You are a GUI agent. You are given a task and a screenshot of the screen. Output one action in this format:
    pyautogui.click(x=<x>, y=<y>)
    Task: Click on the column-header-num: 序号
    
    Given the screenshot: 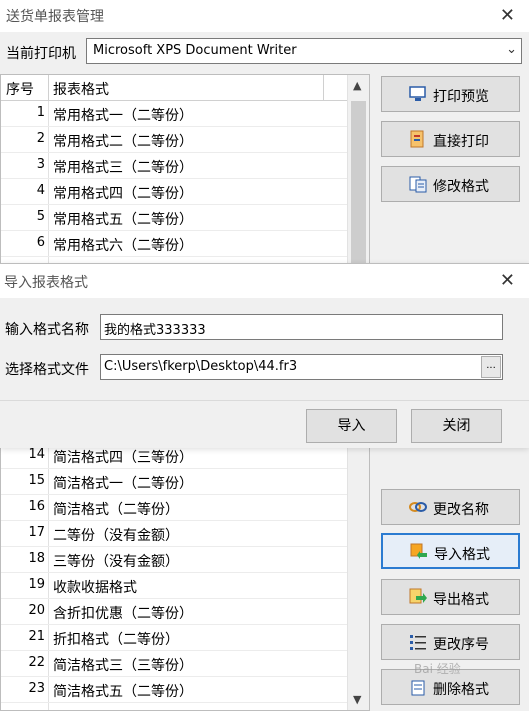 What is the action you would take?
    pyautogui.click(x=20, y=89)
    